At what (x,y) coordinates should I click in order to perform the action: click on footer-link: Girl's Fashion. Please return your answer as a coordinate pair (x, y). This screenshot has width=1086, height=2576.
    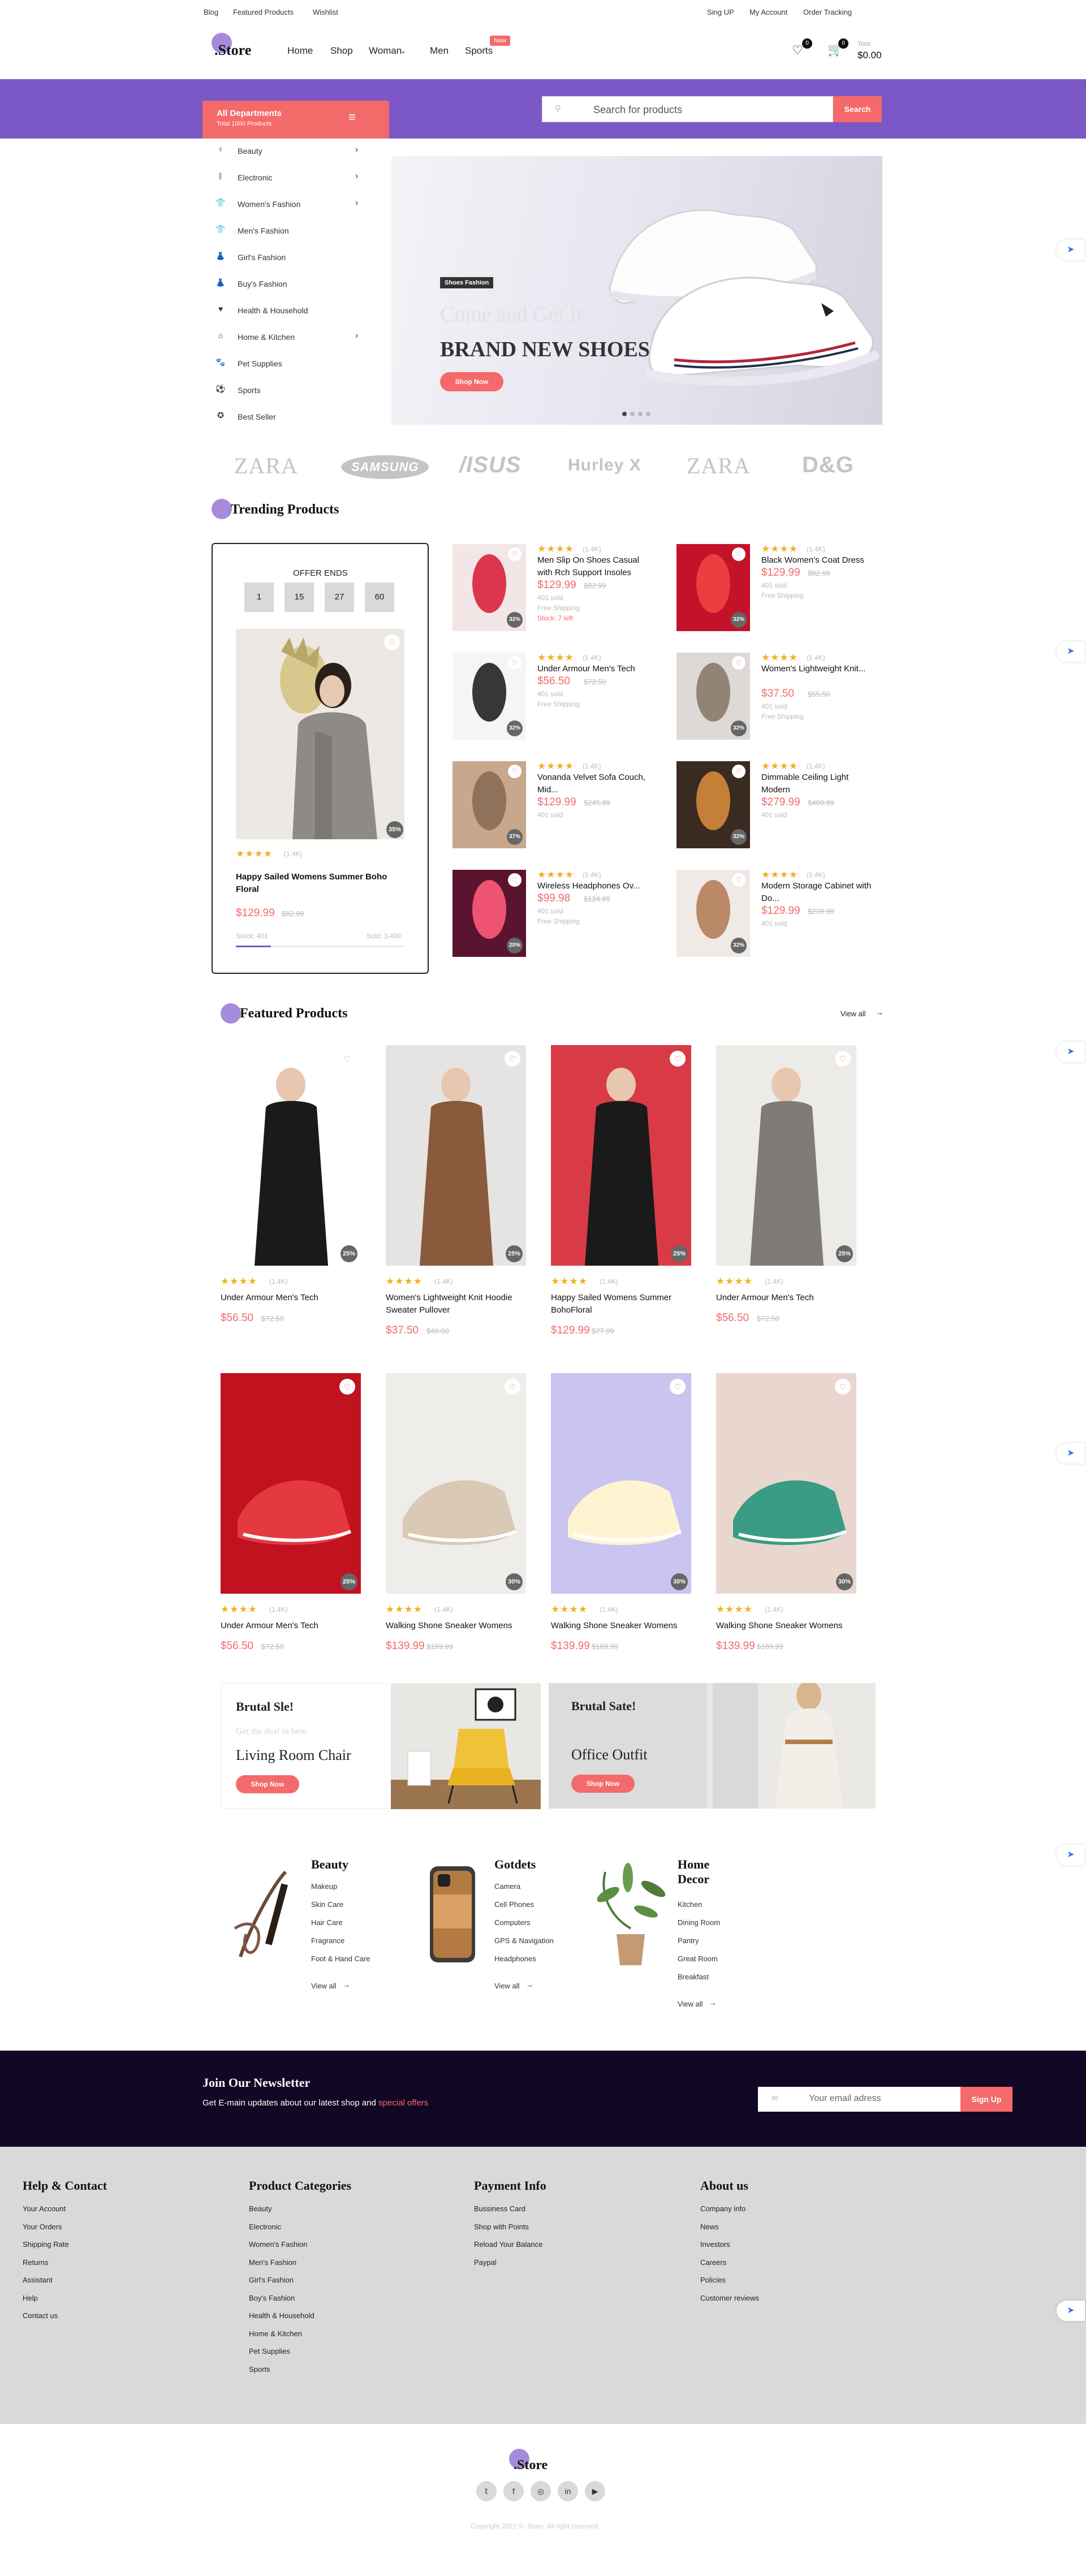
    Looking at the image, I should click on (271, 2280).